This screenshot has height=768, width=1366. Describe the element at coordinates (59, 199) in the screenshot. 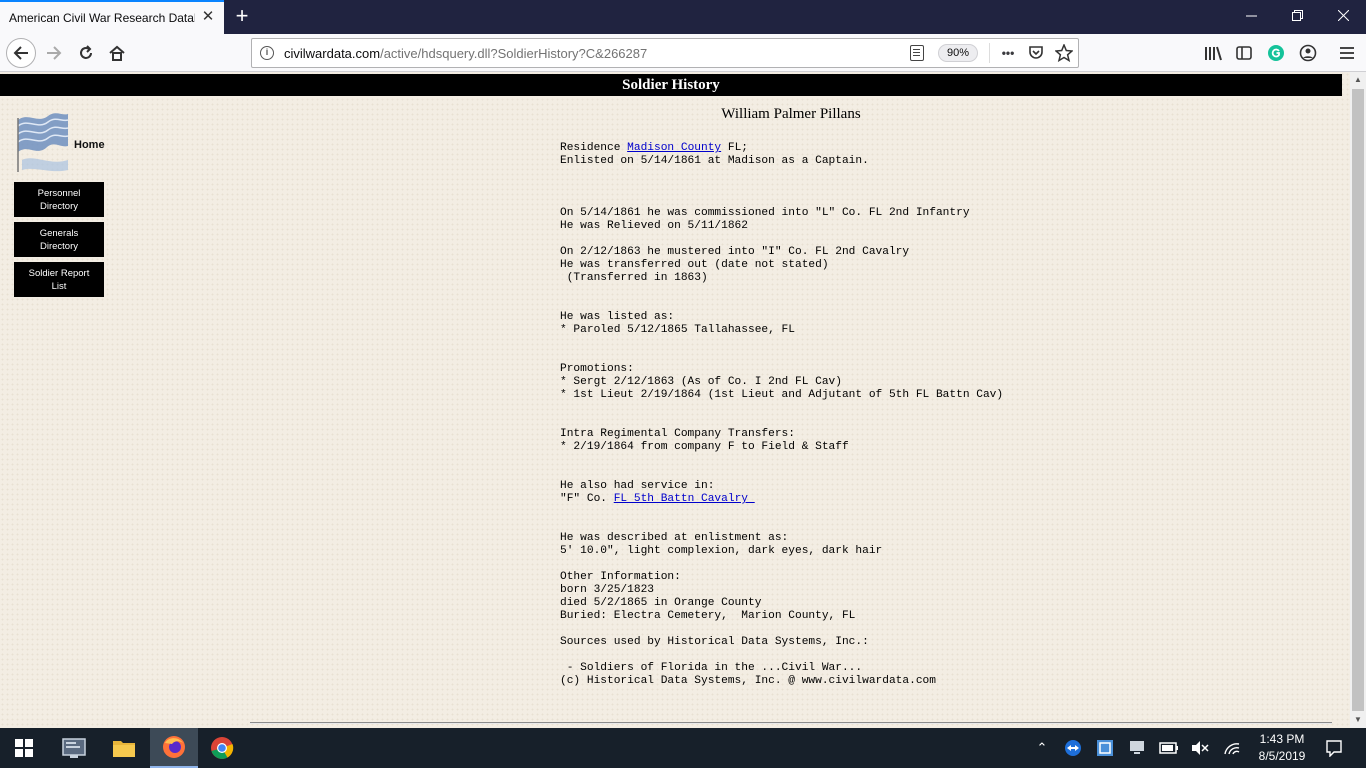

I see `personnel-directory-button: Personnel Directory` at that location.